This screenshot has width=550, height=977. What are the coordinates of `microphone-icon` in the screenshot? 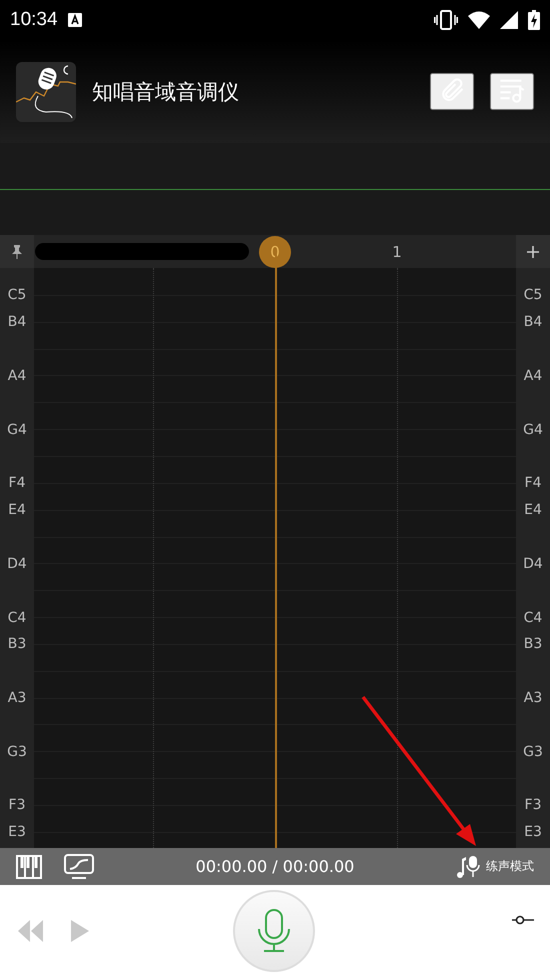 It's located at (274, 931).